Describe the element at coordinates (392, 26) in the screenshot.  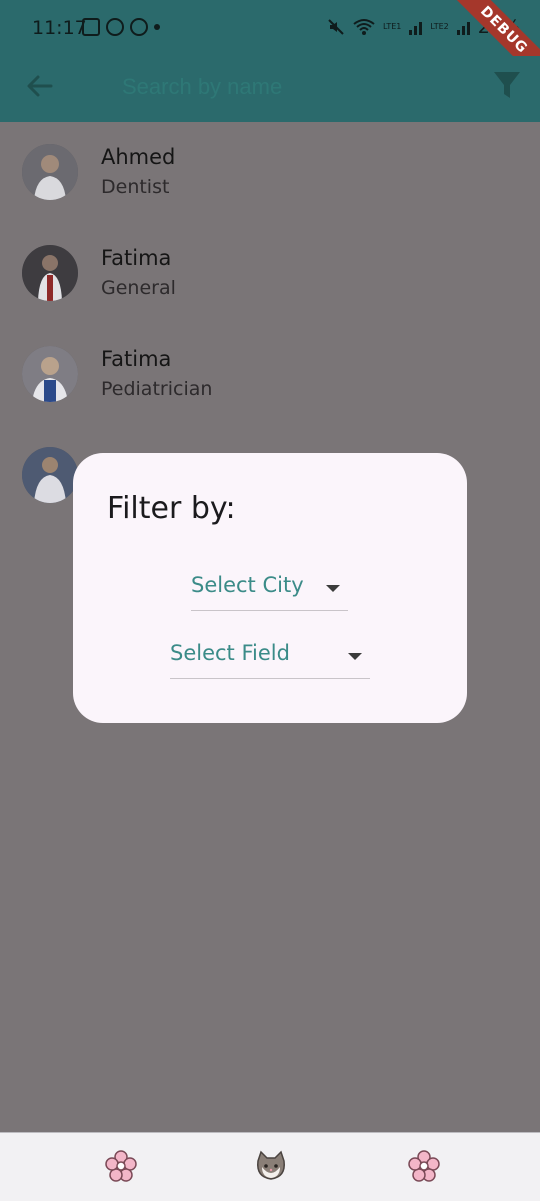
I see `sim1-label: LTE1` at that location.